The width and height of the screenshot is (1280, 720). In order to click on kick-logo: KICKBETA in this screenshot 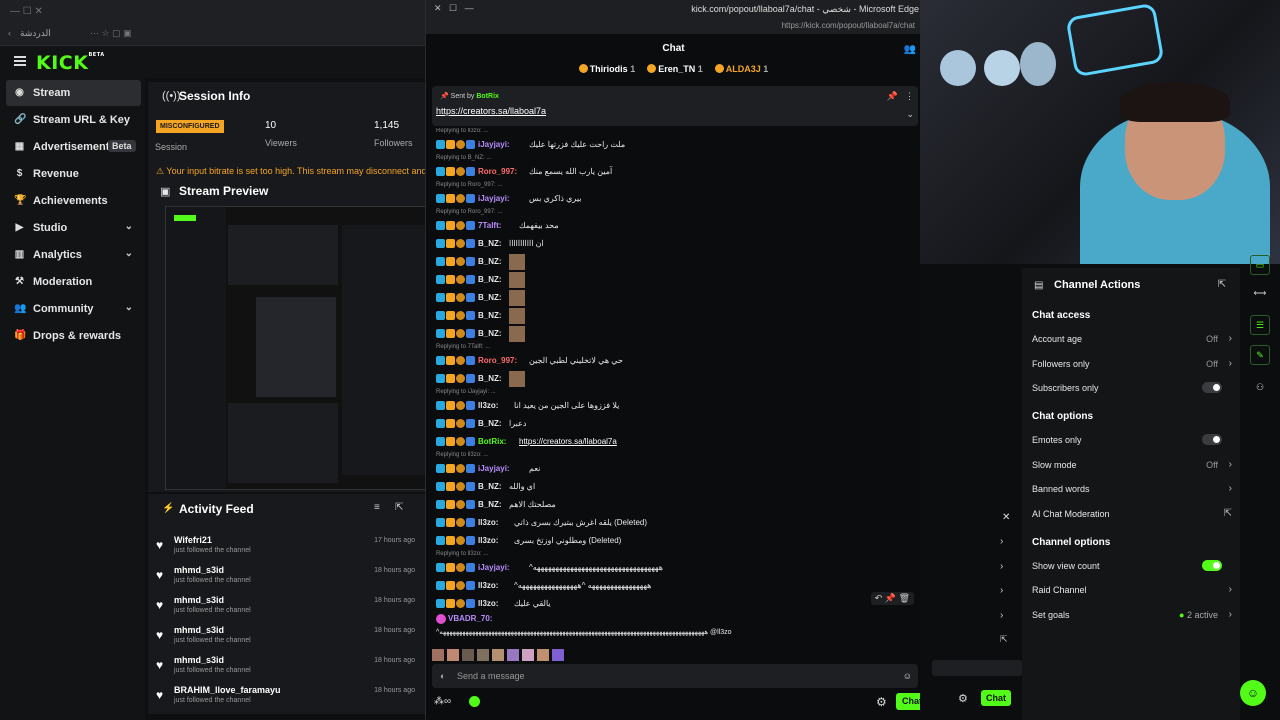, I will do `click(70, 63)`.